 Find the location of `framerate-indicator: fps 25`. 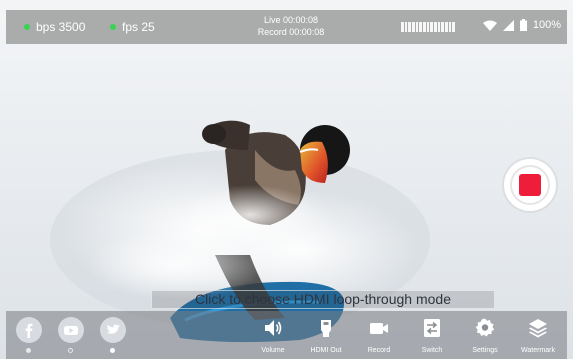

framerate-indicator: fps 25 is located at coordinates (132, 27).